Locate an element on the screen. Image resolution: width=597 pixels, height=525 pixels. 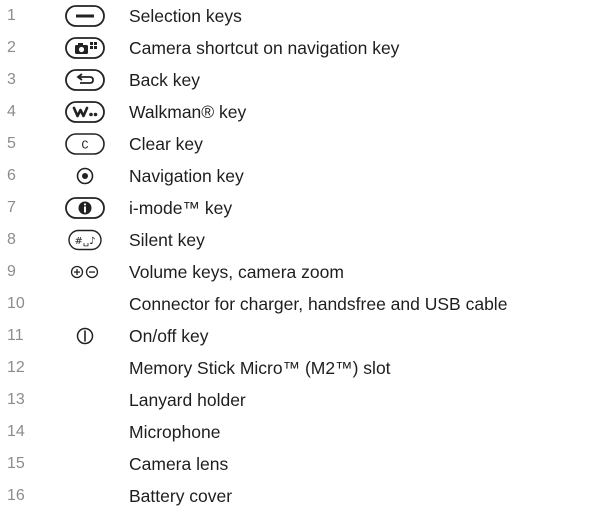
list-item: 9 Volume keys, camera zoom is located at coordinates (298, 272).